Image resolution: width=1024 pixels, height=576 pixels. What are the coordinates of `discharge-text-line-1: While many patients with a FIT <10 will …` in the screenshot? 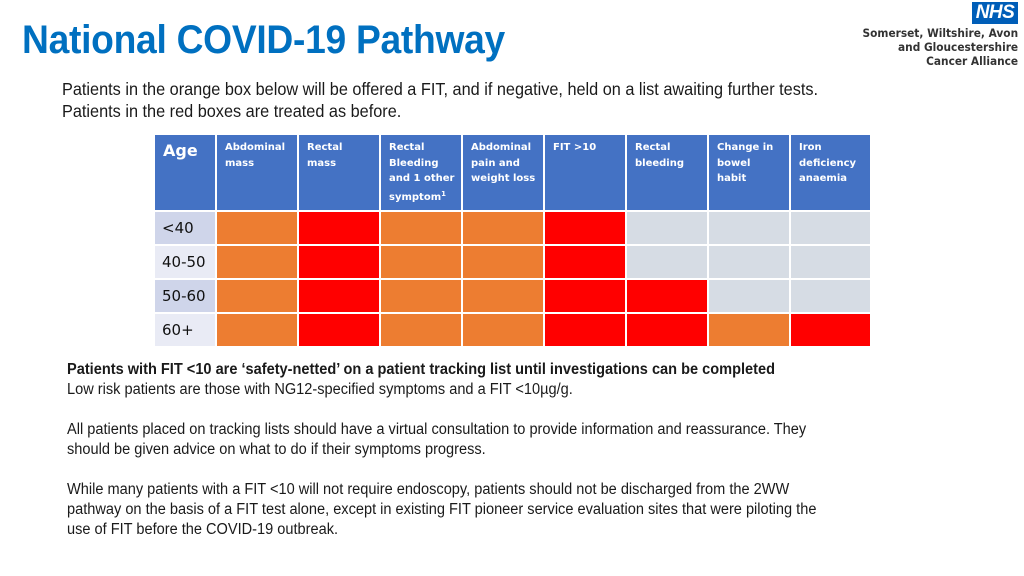 It's located at (428, 489).